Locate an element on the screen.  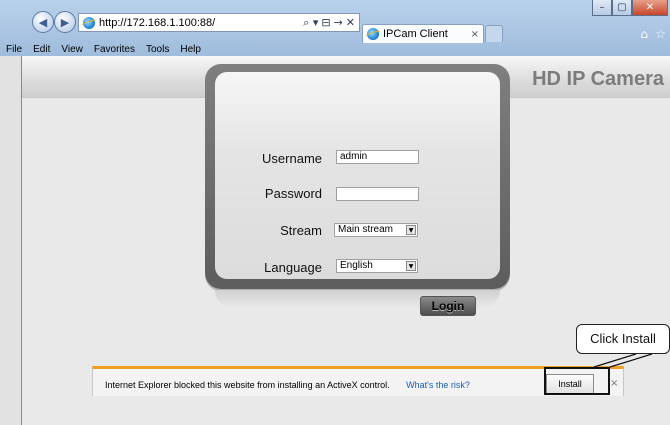
favorites-star-icon: ☆ is located at coordinates (660, 34).